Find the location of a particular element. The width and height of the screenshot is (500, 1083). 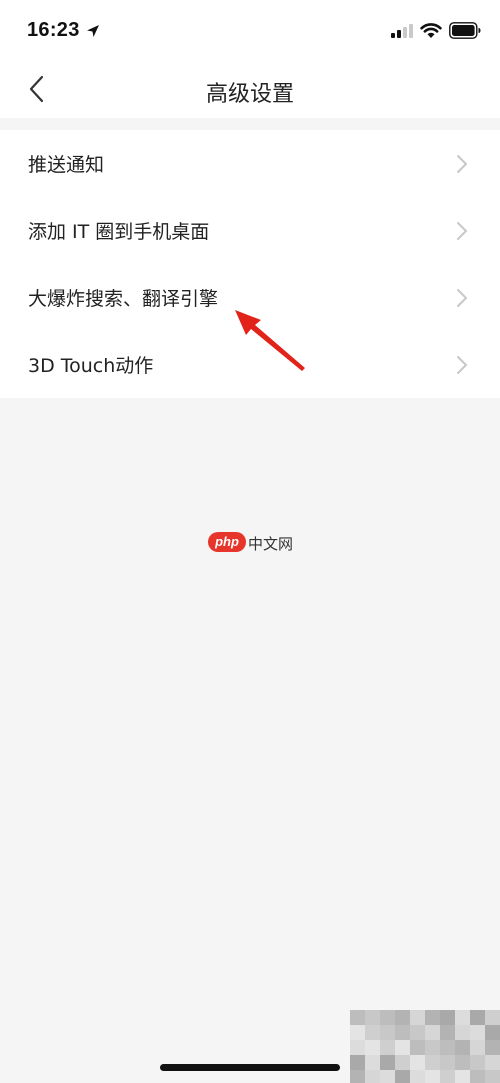

pixelated-overlay is located at coordinates (425, 1046).